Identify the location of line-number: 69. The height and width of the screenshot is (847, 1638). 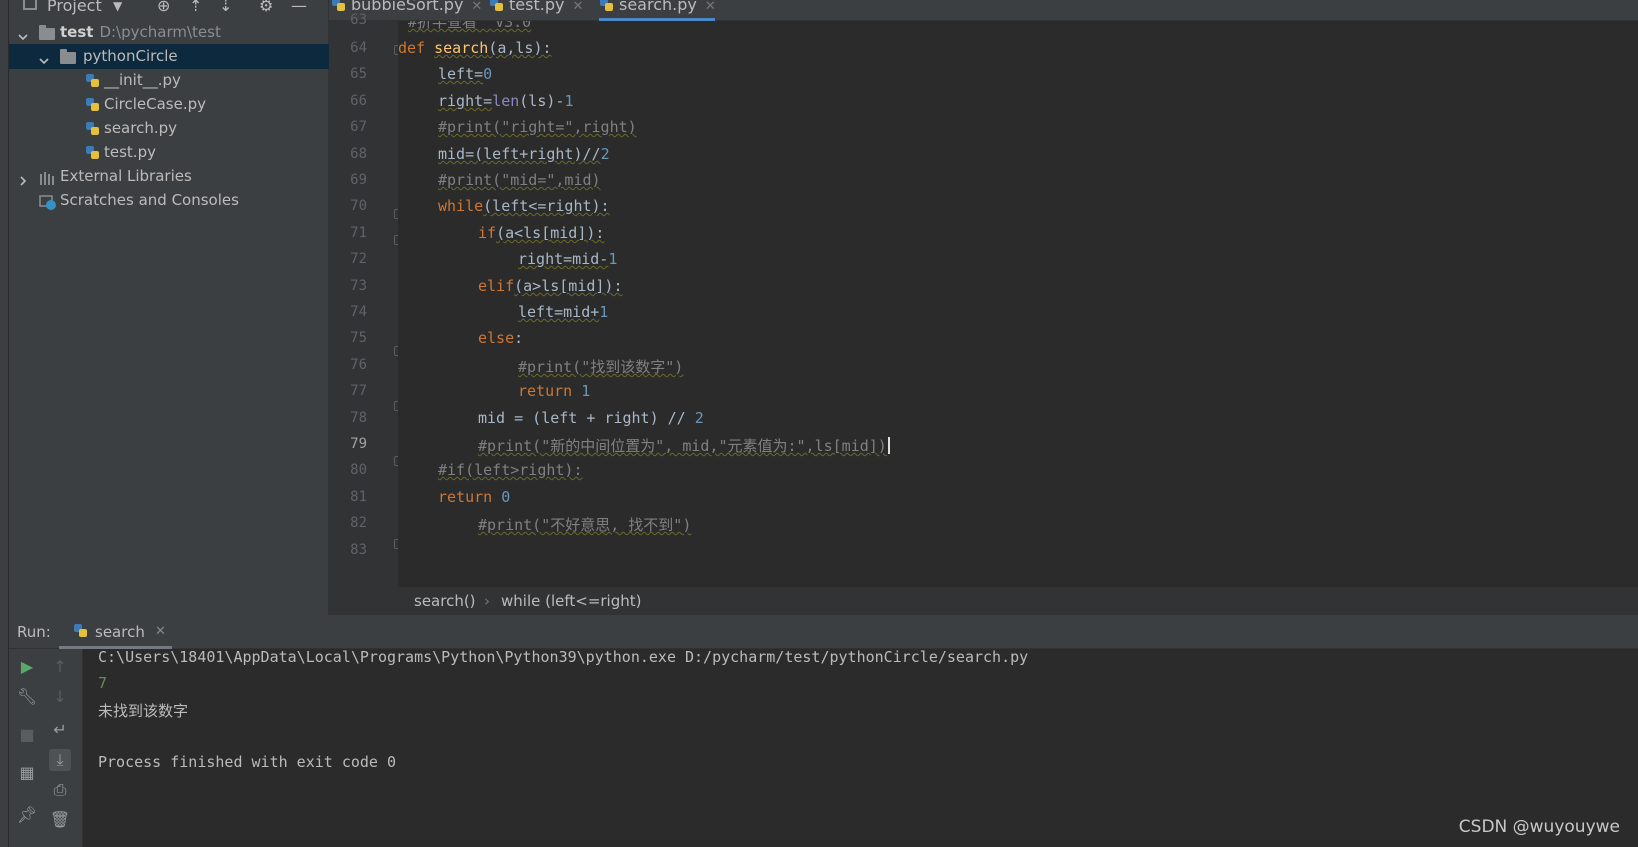
(358, 180).